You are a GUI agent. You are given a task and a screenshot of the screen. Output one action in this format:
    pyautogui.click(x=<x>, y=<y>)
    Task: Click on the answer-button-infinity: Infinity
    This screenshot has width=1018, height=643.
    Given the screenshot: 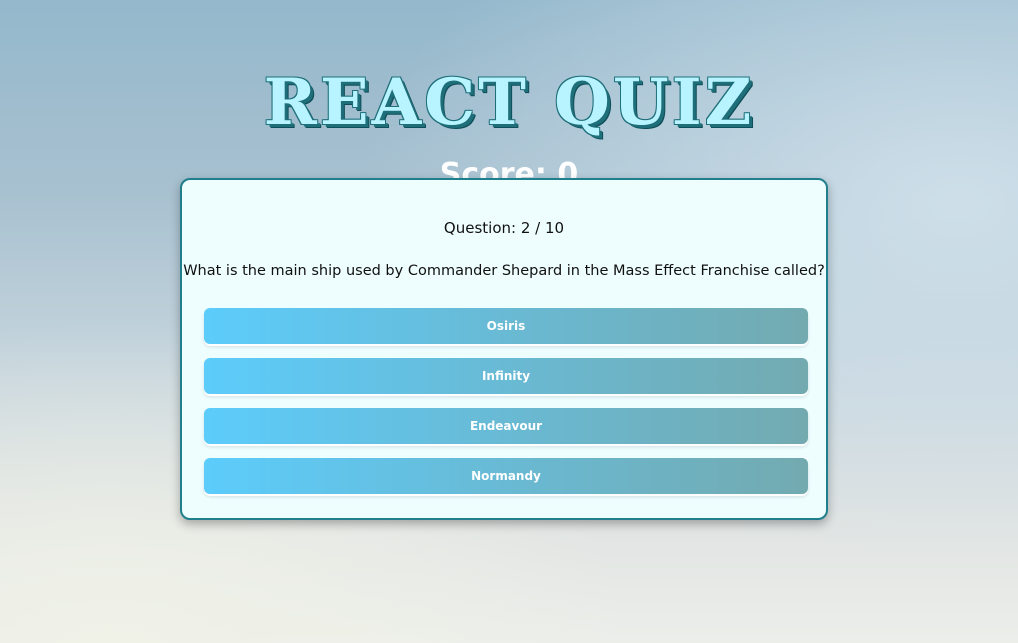 What is the action you would take?
    pyautogui.click(x=506, y=376)
    